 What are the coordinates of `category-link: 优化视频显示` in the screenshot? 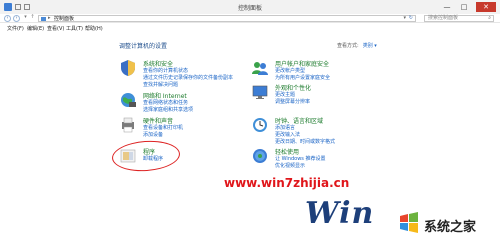 It's located at (290, 165).